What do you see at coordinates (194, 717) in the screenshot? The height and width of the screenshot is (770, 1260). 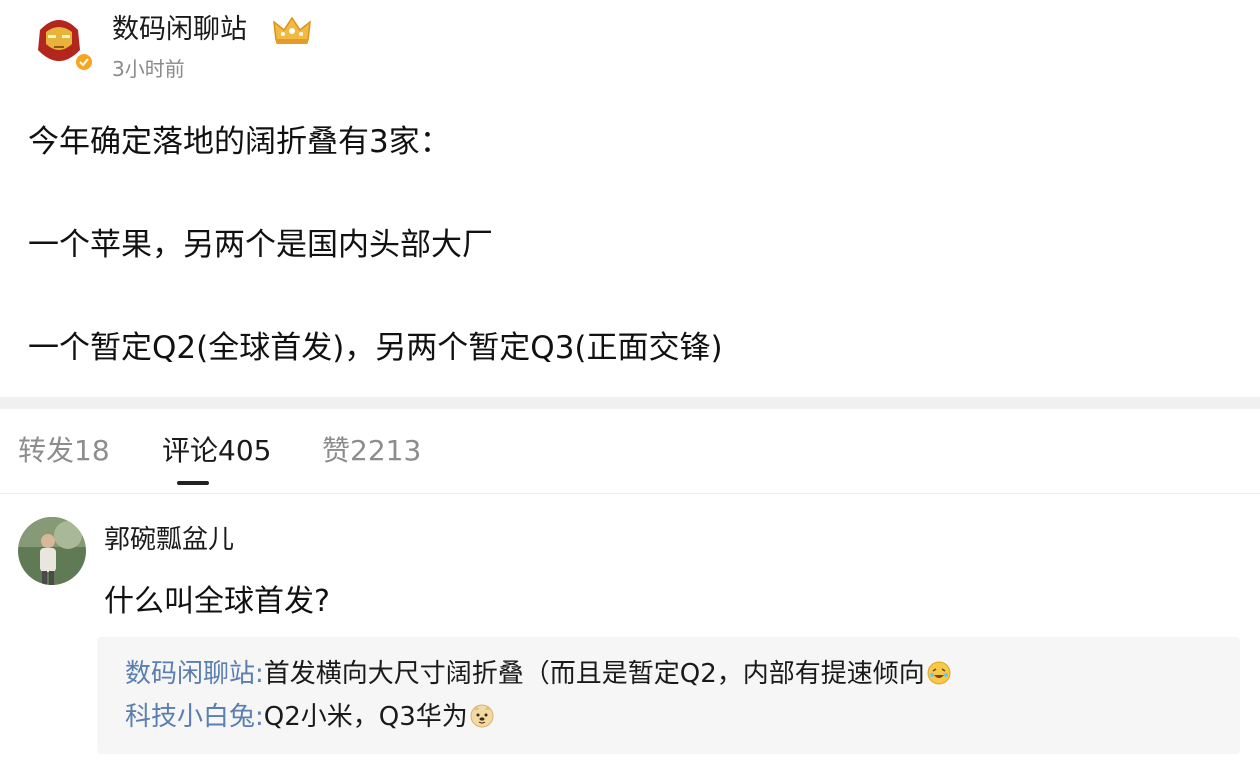 I see `reply-author: 科技小白兔:` at bounding box center [194, 717].